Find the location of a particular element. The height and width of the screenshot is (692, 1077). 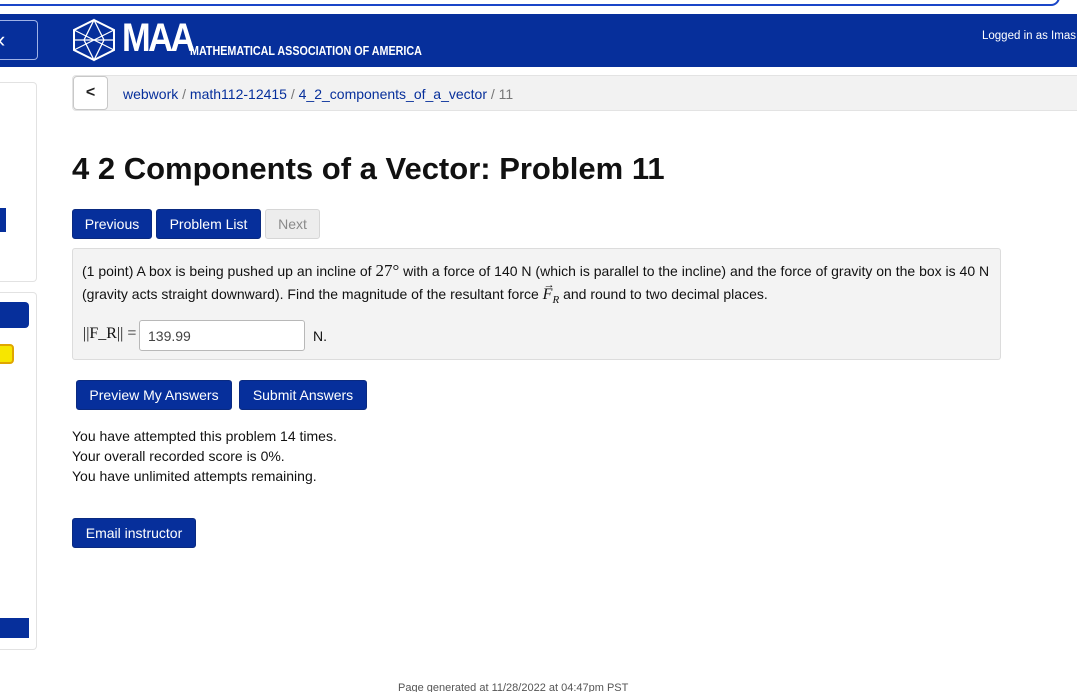

answer-unit: N. is located at coordinates (320, 336).